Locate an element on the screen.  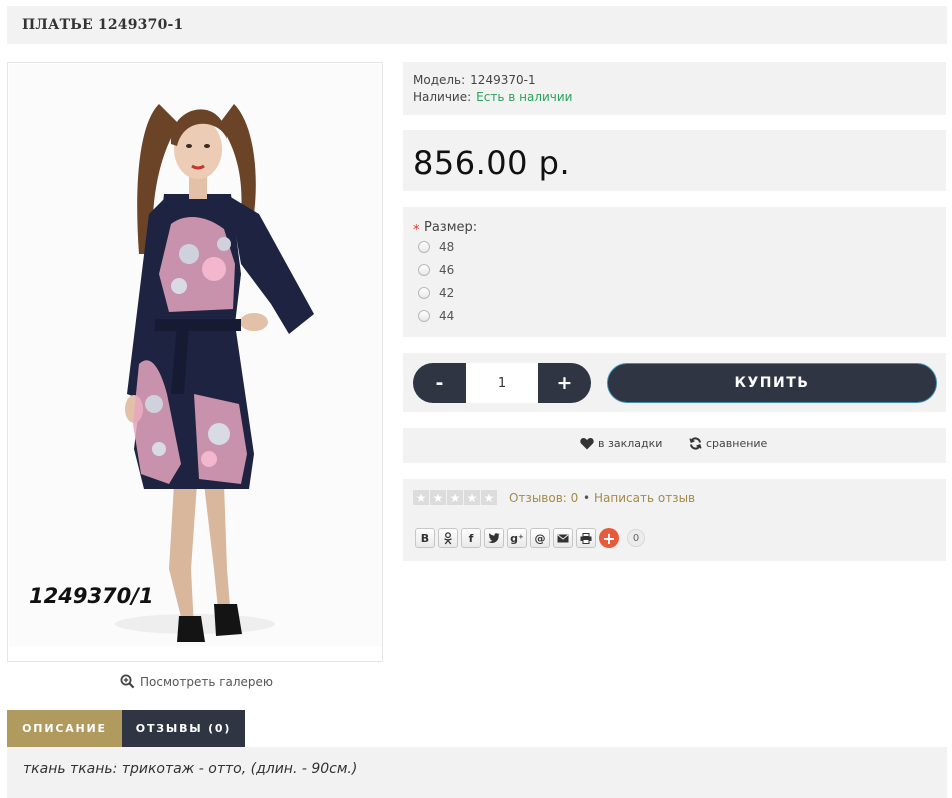
wishlist-compare-panel: в закладки сравнение is located at coordinates (674, 445).